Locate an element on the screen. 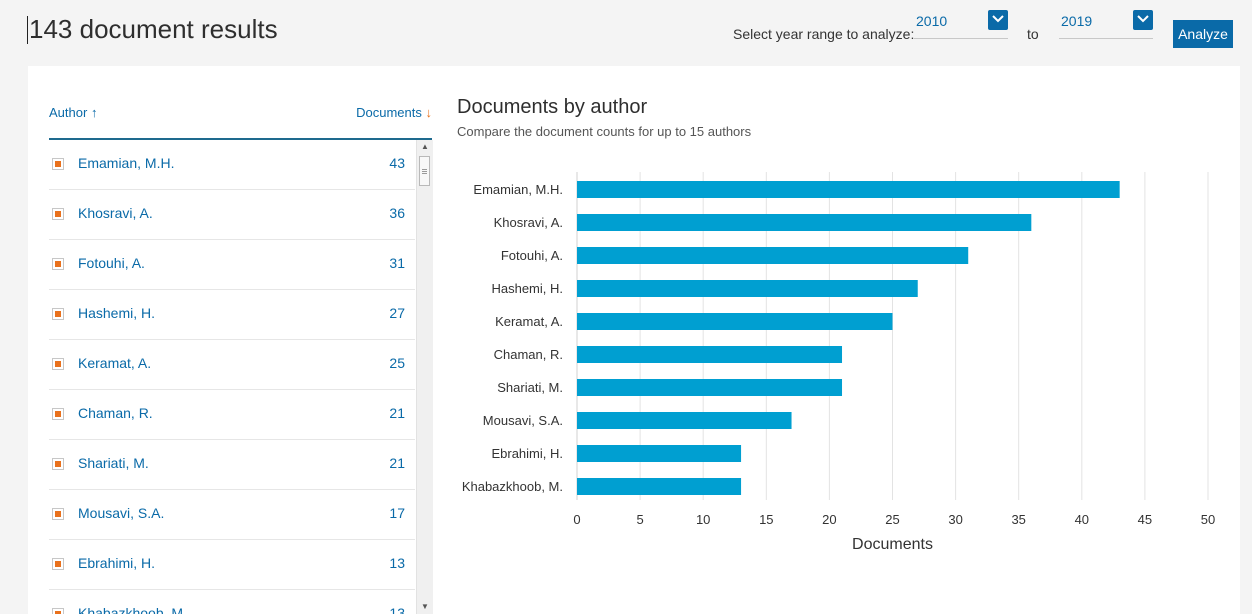  category-label: Keramat, A. is located at coordinates (529, 321).